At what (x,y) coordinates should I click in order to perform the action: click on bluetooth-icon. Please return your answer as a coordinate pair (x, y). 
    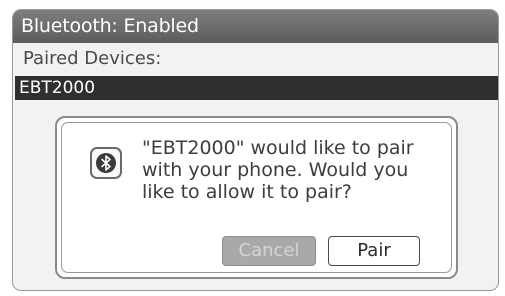
    Looking at the image, I should click on (106, 163).